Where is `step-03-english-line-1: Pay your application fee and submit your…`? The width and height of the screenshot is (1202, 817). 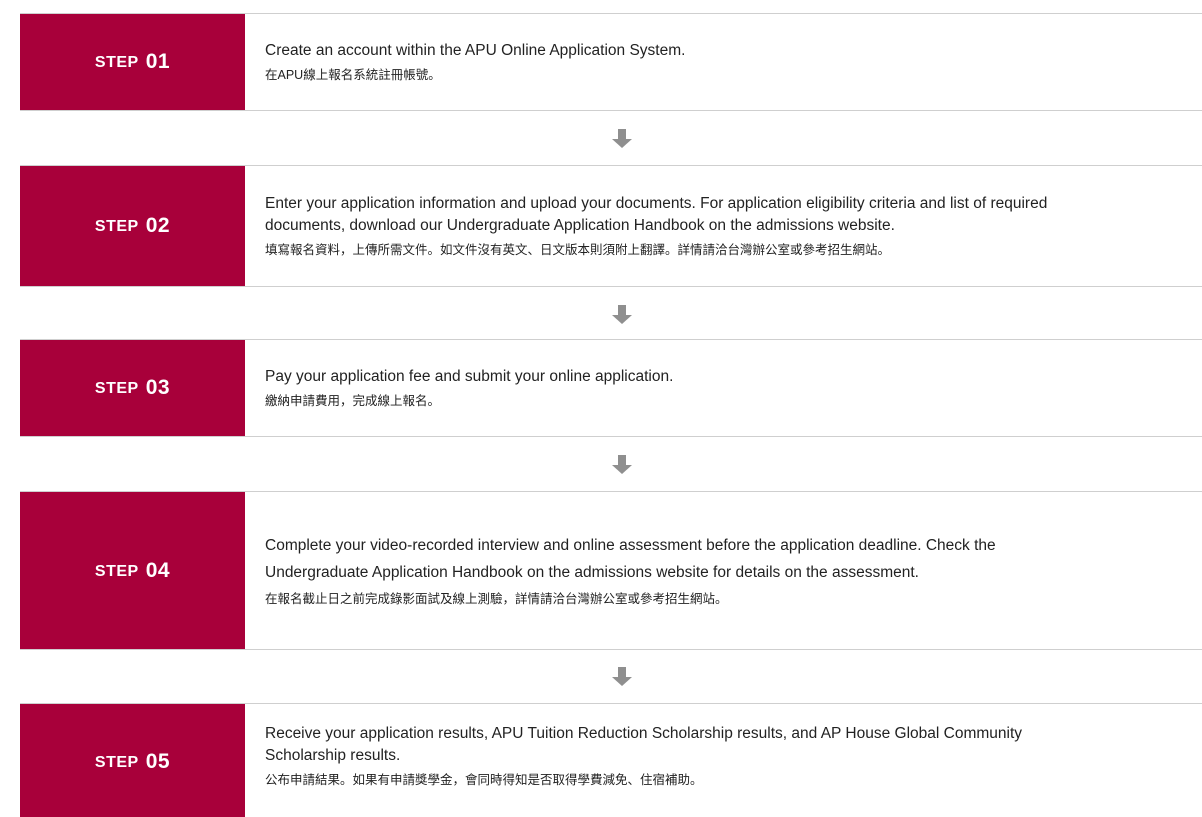 step-03-english-line-1: Pay your application fee and submit your… is located at coordinates (469, 376).